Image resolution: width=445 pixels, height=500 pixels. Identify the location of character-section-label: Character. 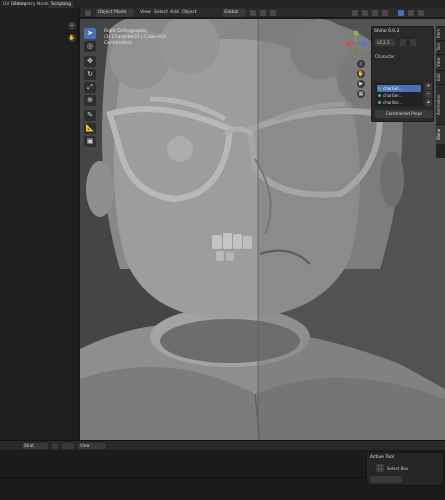
(385, 56).